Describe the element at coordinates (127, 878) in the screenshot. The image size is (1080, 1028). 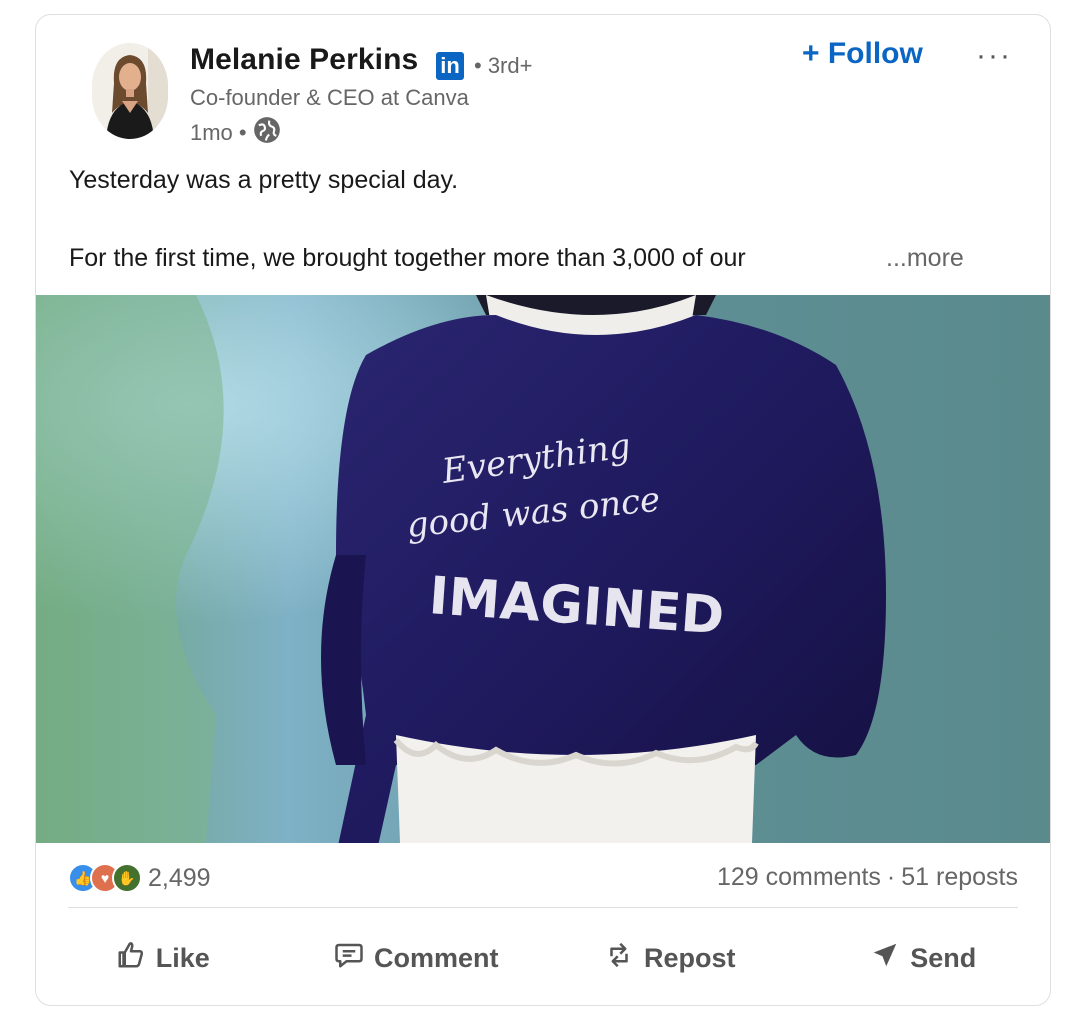
I see `support-reaction-icon: ✋` at that location.